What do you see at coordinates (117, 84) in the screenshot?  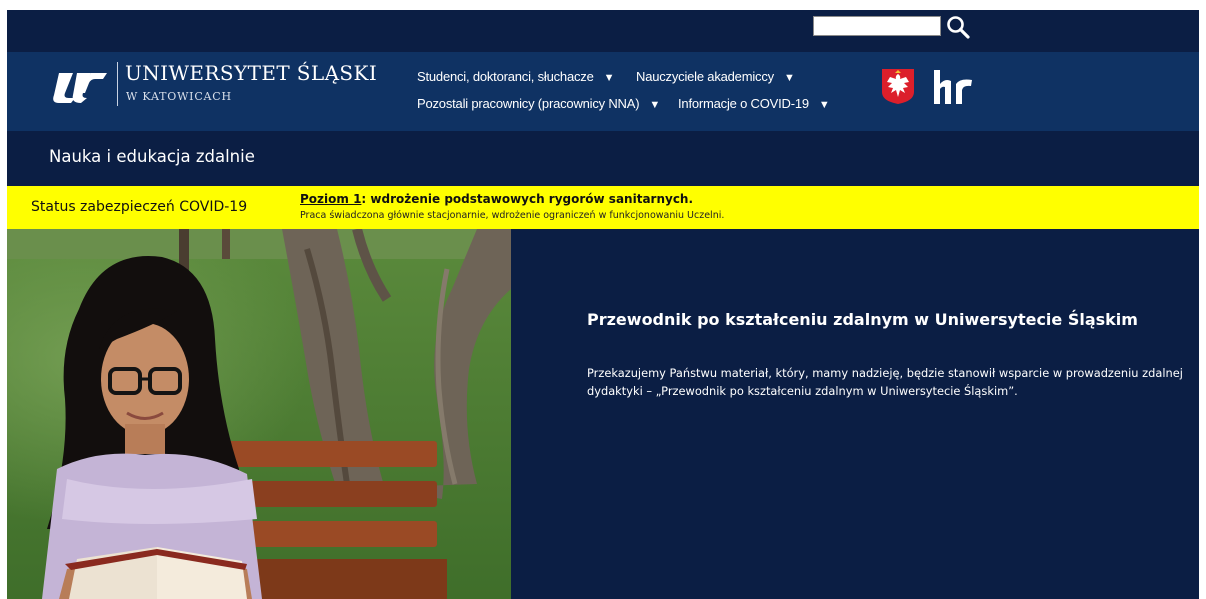 I see `logo-divider` at bounding box center [117, 84].